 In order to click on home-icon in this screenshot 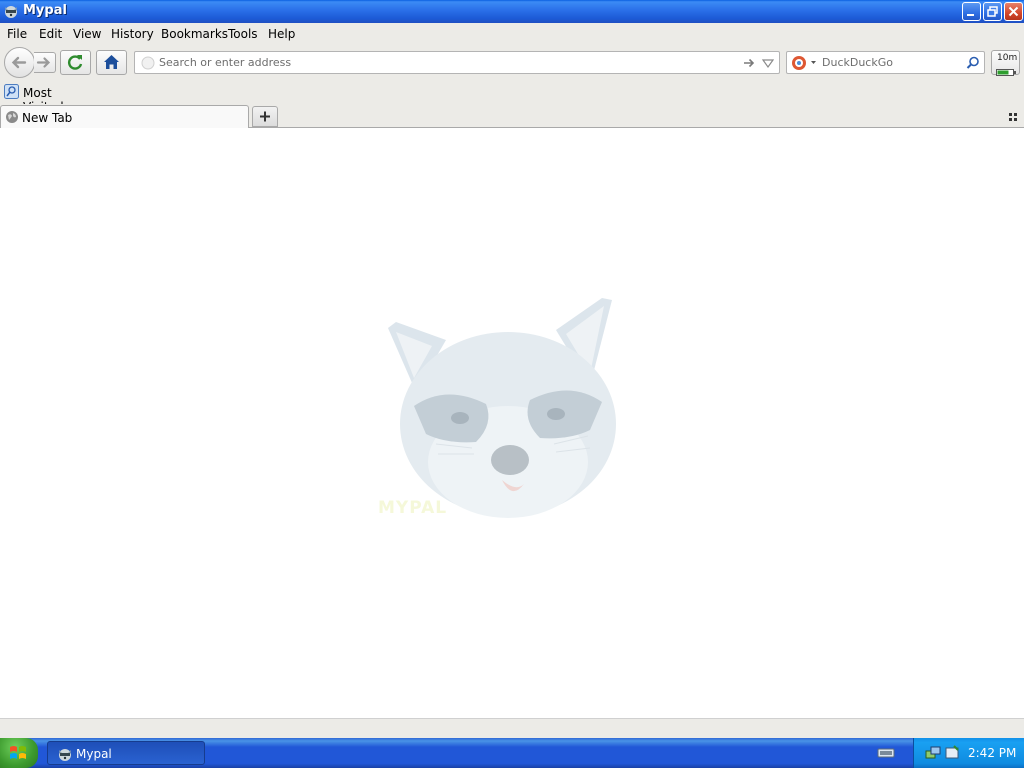, I will do `click(111, 62)`.